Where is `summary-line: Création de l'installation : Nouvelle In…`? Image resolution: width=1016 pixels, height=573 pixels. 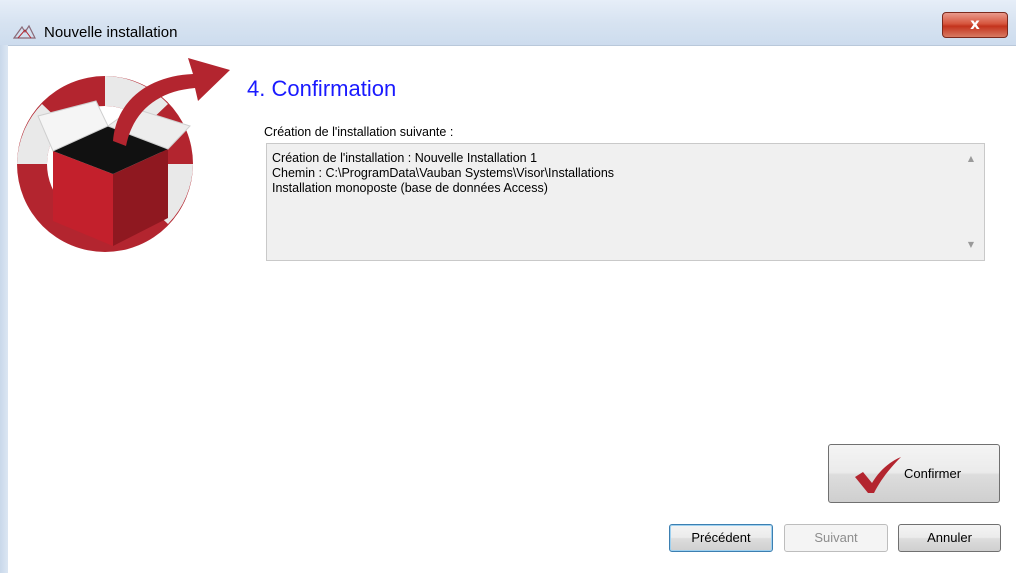 summary-line: Création de l'installation : Nouvelle In… is located at coordinates (405, 158).